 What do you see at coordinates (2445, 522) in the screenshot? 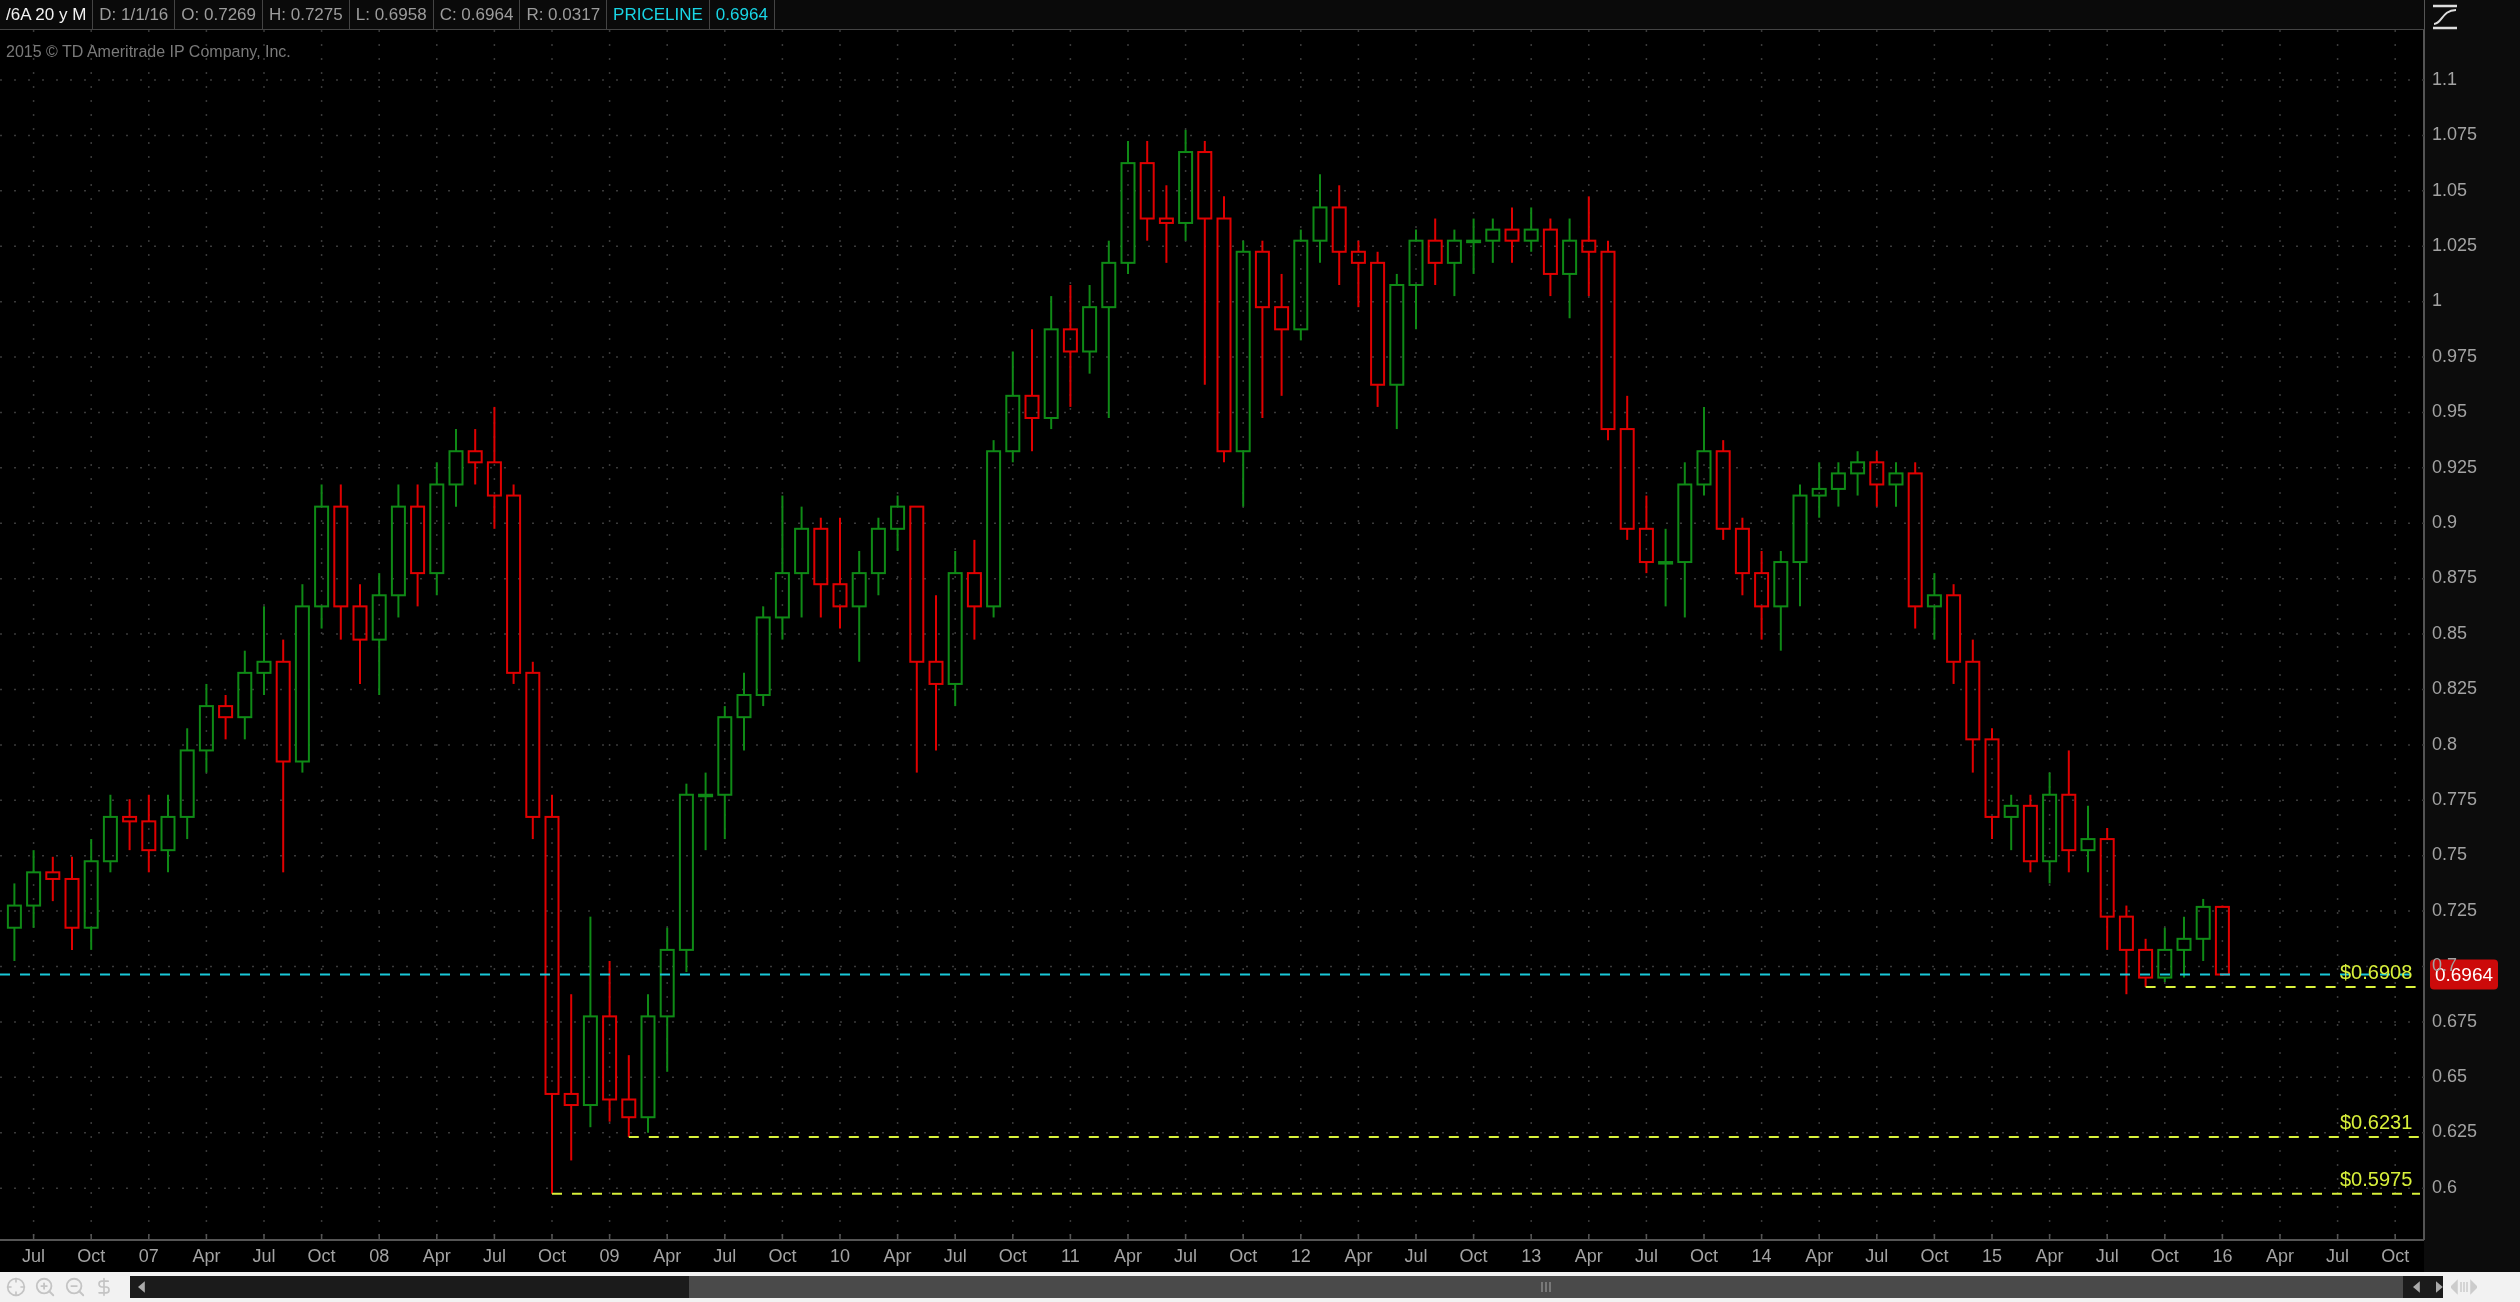
I see `axis-label: 0.9` at bounding box center [2445, 522].